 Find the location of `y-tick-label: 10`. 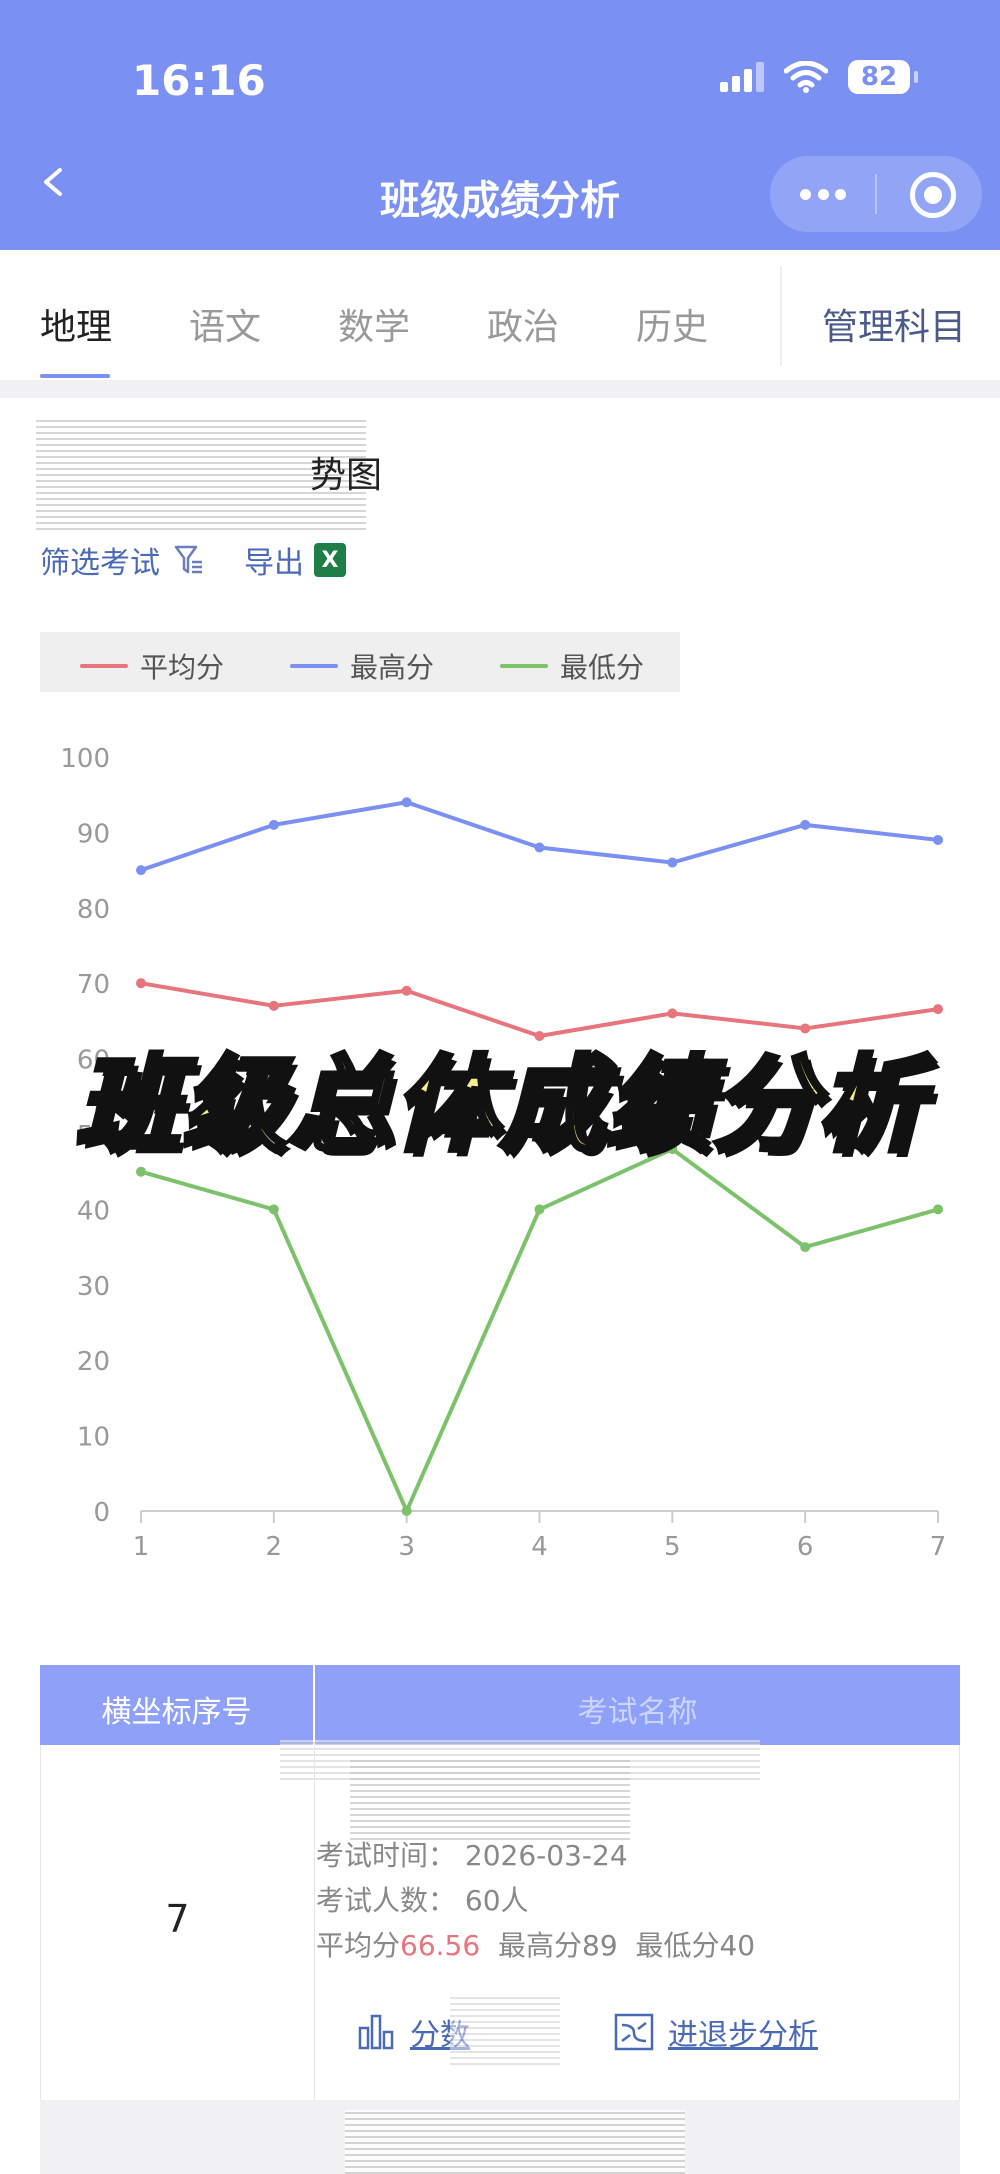

y-tick-label: 10 is located at coordinates (93, 1438).